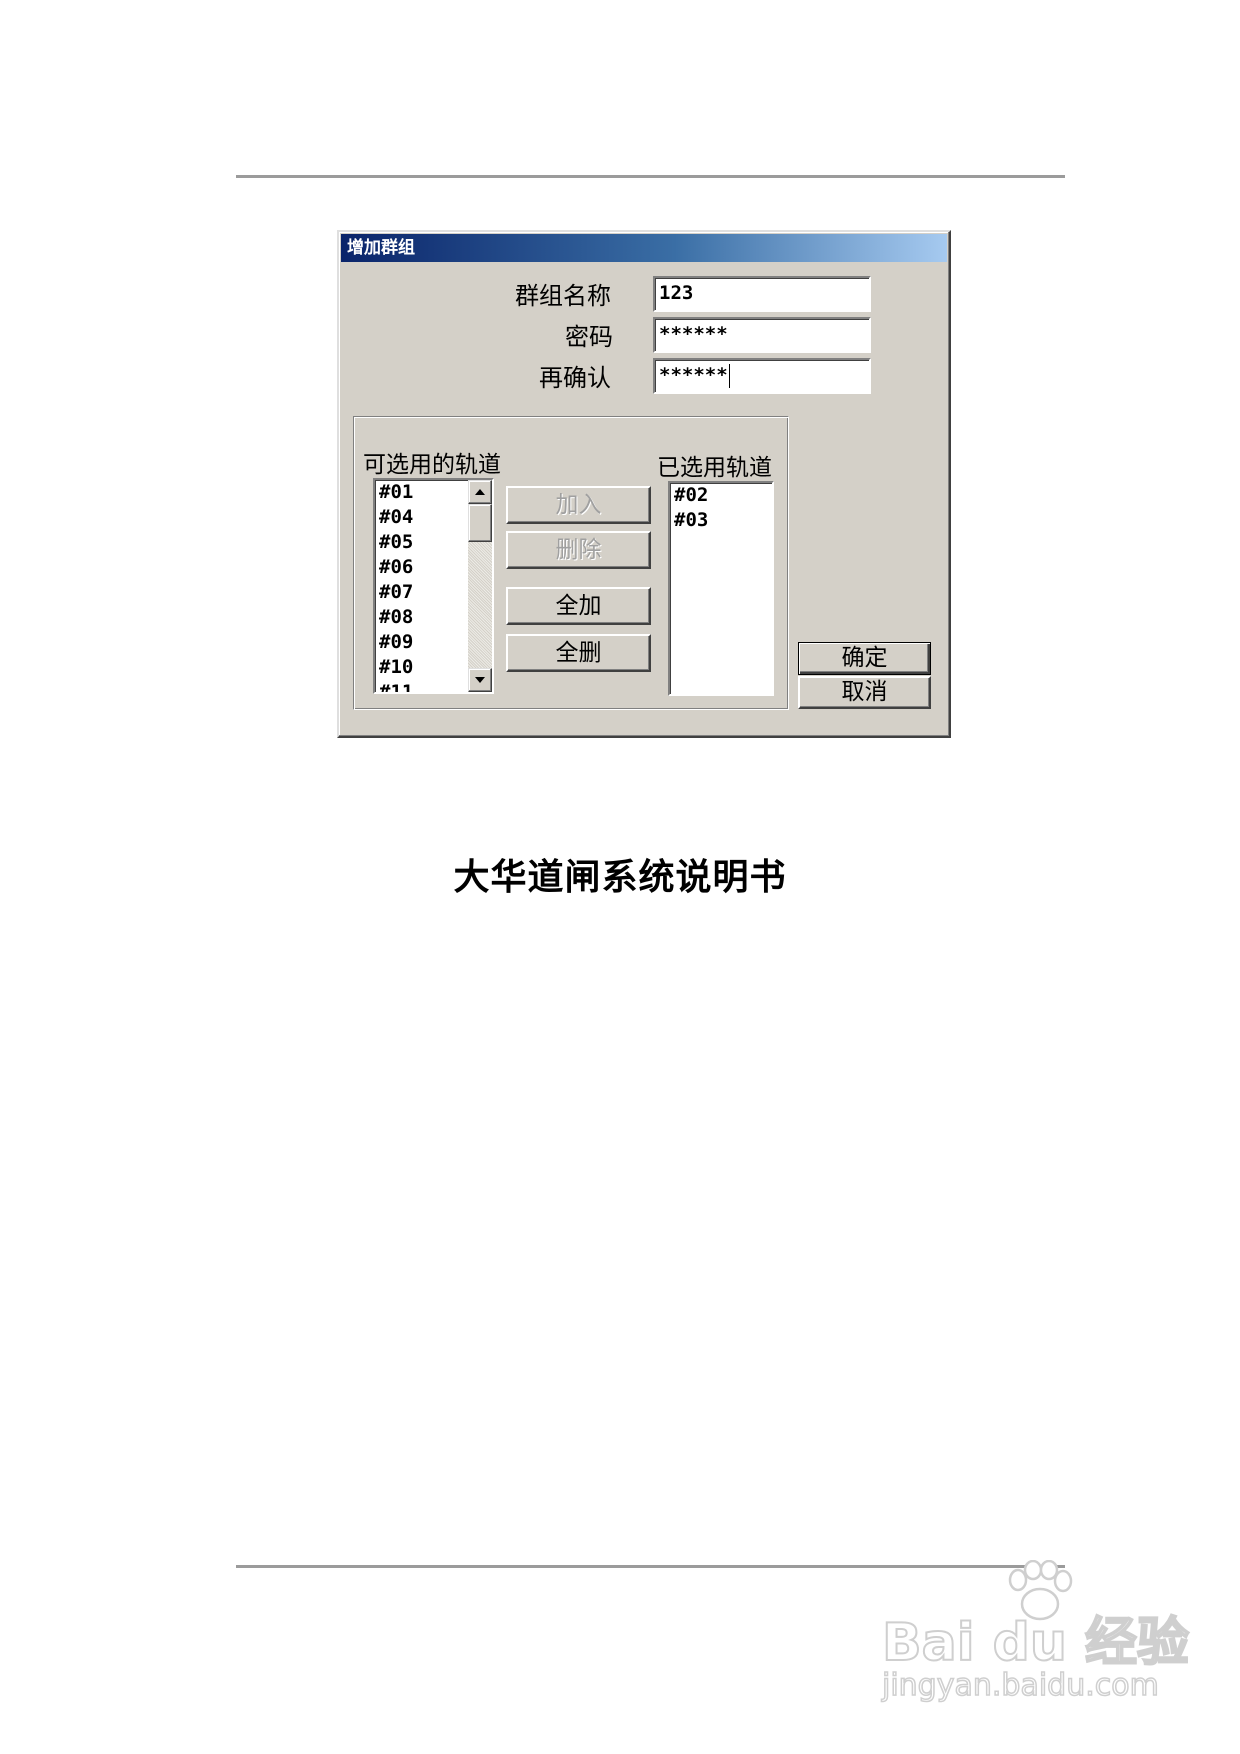 The height and width of the screenshot is (1754, 1240). What do you see at coordinates (480, 586) in the screenshot?
I see `available-tracks-scrollbar` at bounding box center [480, 586].